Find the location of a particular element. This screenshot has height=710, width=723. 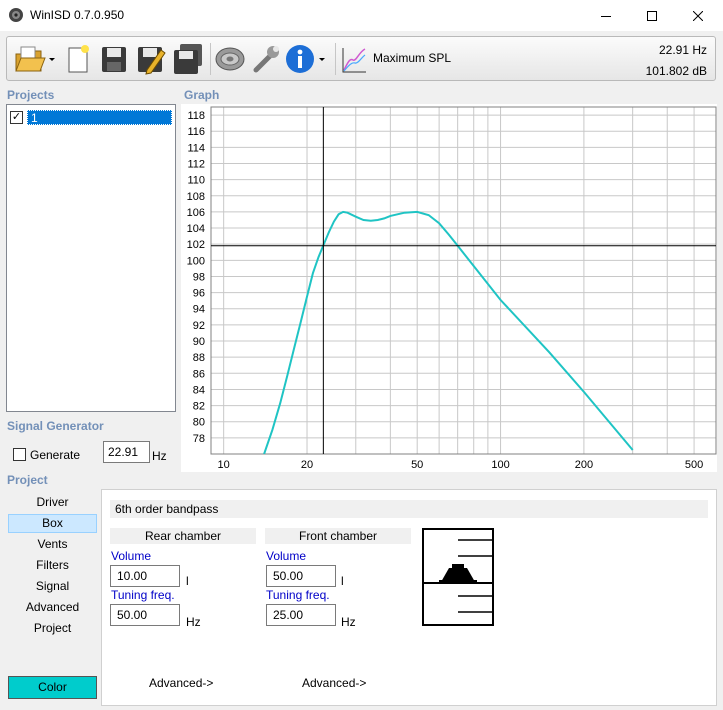

y-tick-label: 110 is located at coordinates (196, 181).